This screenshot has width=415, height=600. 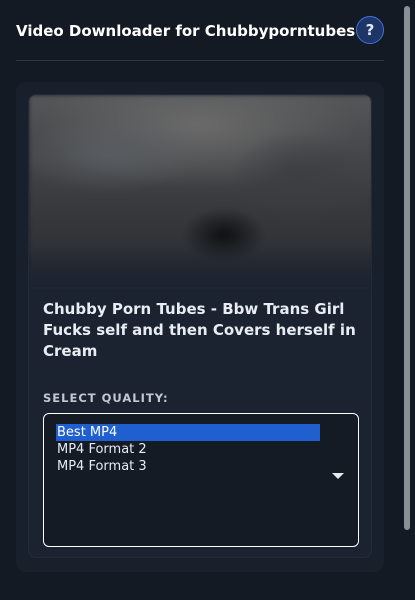 What do you see at coordinates (200, 266) in the screenshot?
I see `thumbnail-fade` at bounding box center [200, 266].